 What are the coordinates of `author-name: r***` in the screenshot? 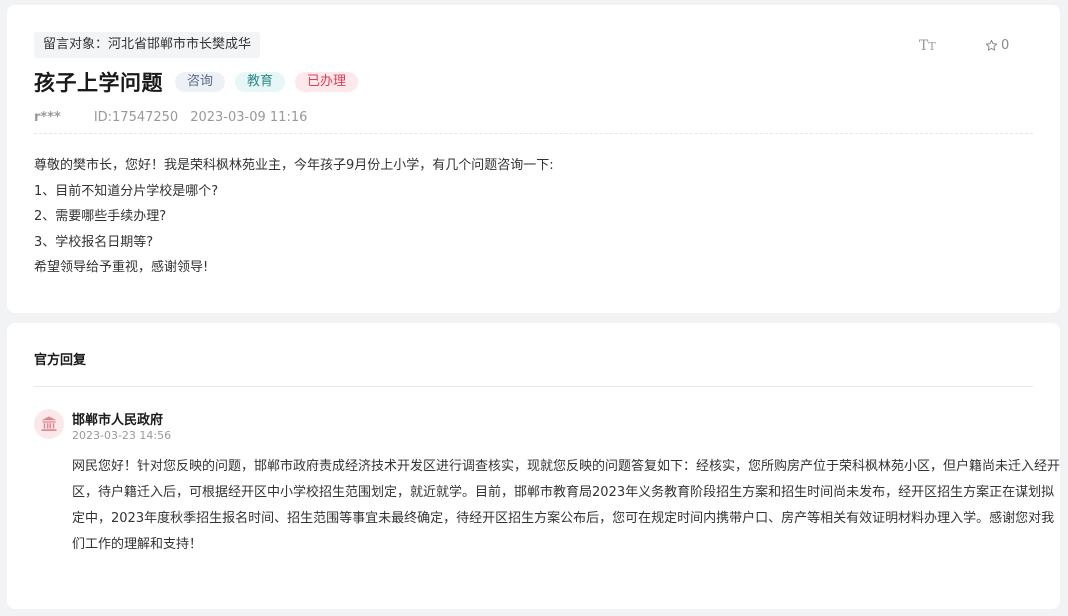 It's located at (47, 117).